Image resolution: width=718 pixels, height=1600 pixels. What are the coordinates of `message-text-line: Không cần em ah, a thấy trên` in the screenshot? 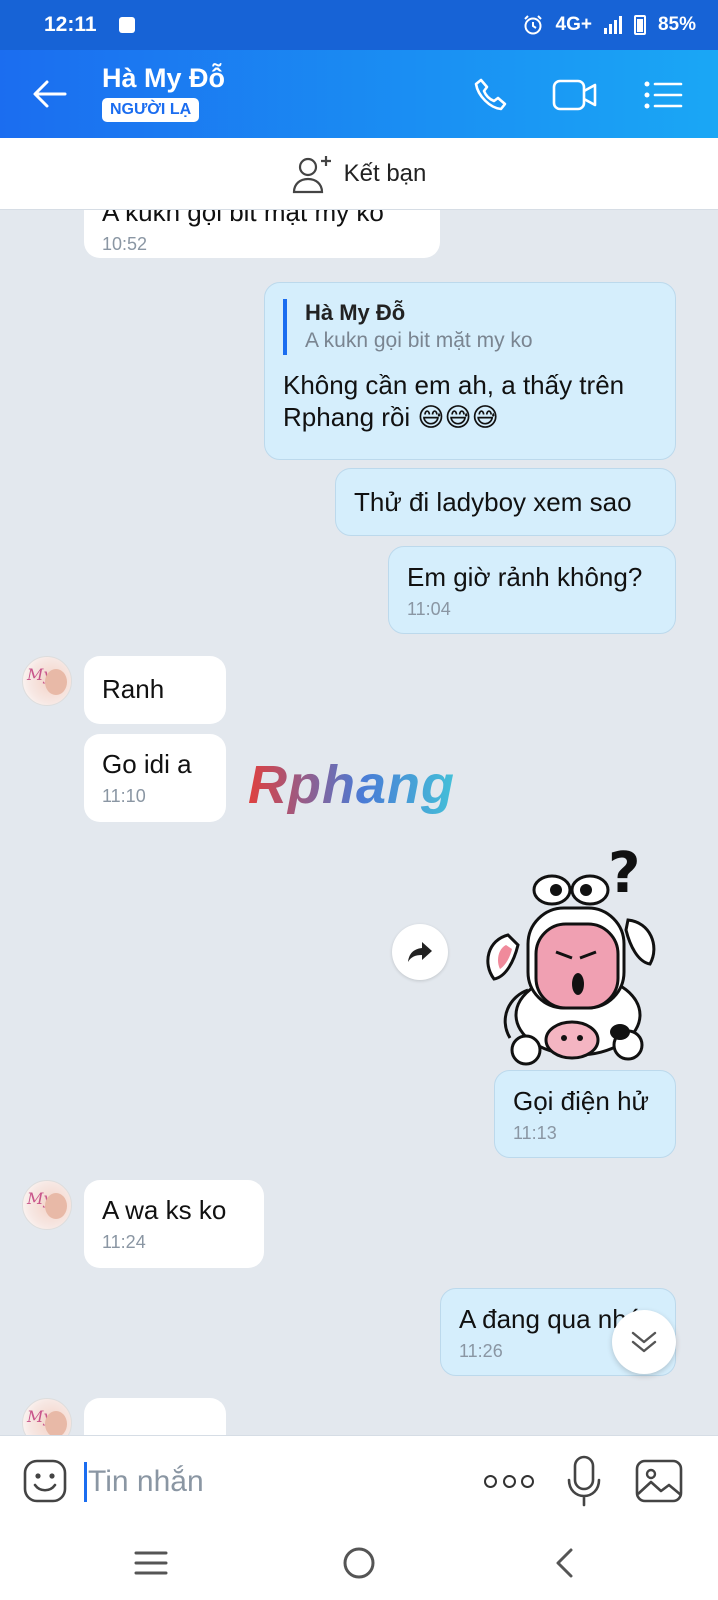 It's located at (454, 385).